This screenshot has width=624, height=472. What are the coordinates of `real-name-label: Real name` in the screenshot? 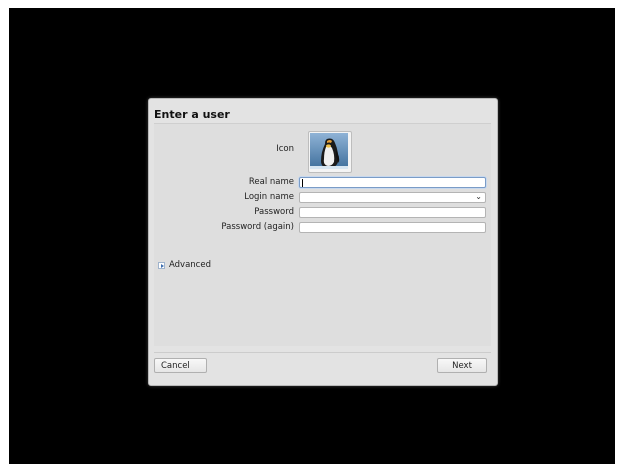 It's located at (271, 182).